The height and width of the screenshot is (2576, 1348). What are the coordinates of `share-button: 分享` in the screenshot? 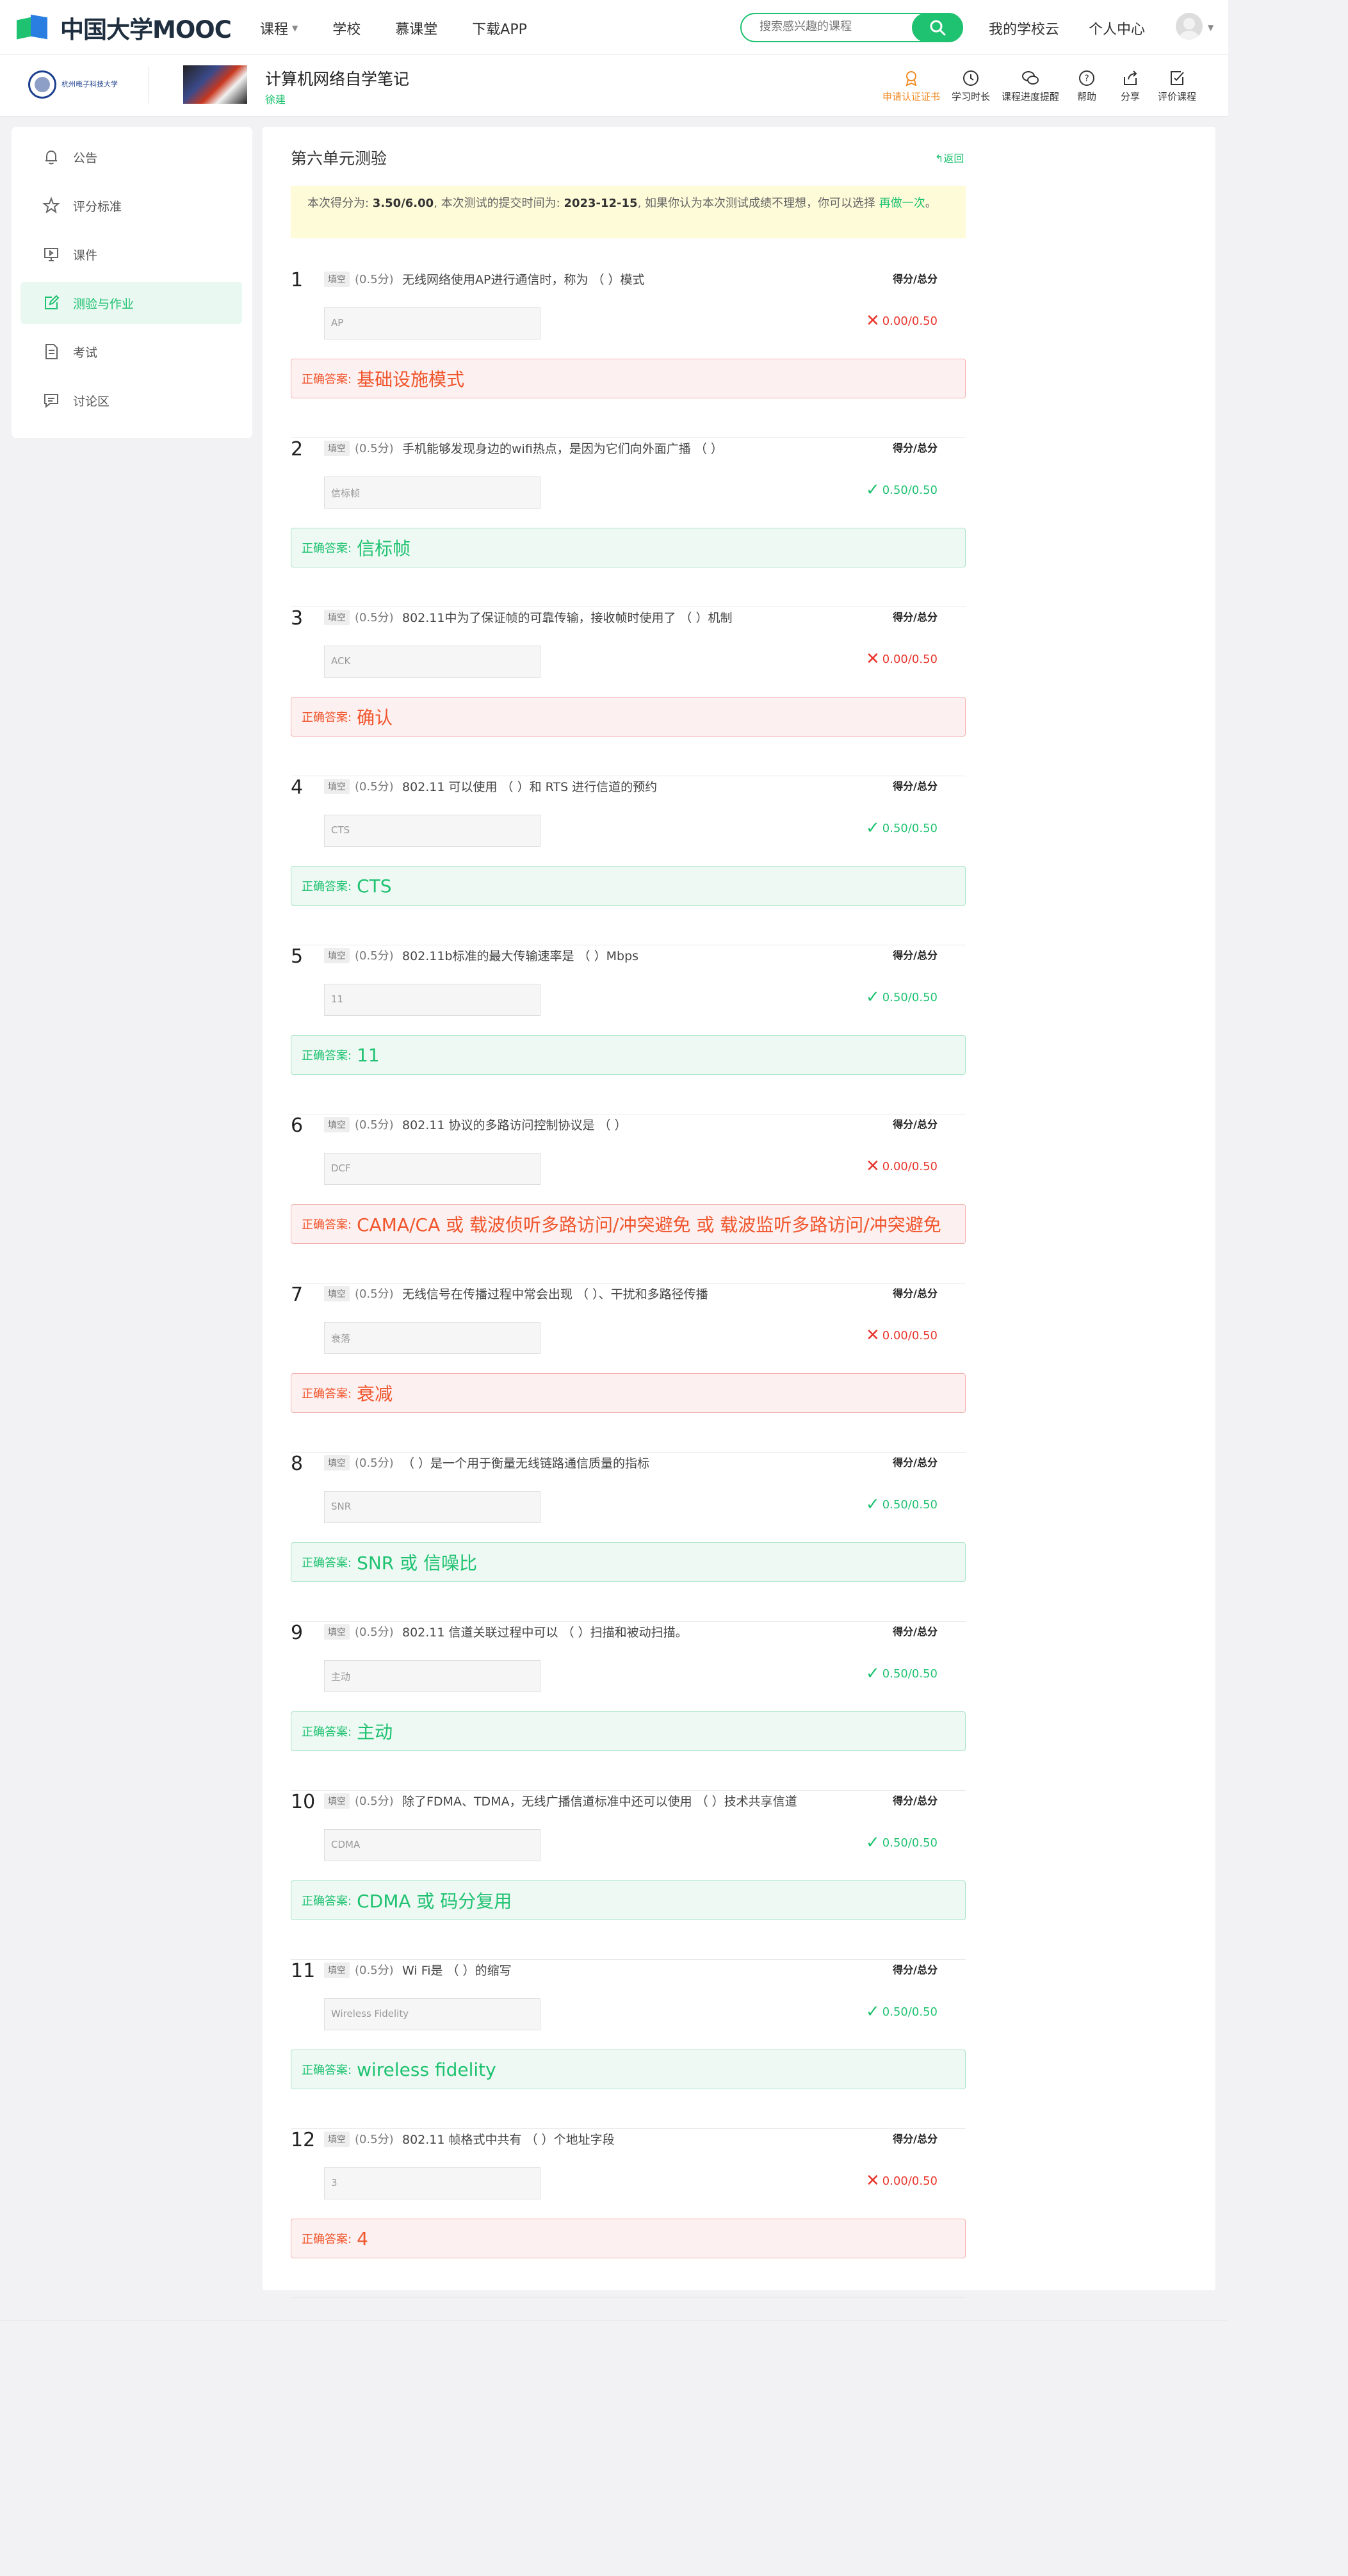 It's located at (1130, 86).